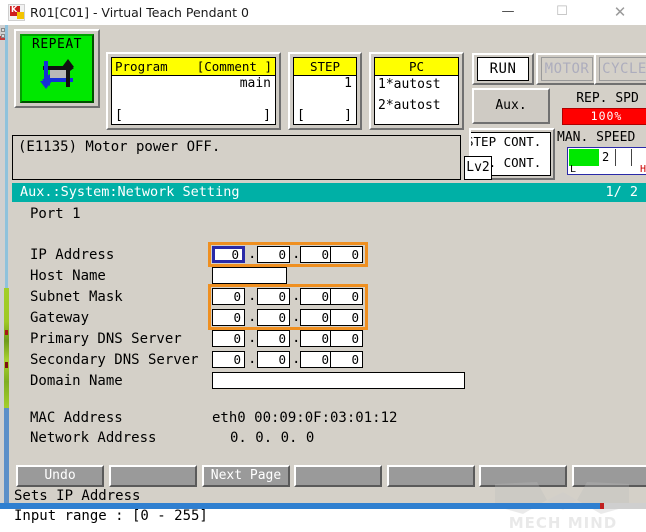 The width and height of the screenshot is (646, 532). I want to click on ip-address-octet-1: 0, so click(228, 254).